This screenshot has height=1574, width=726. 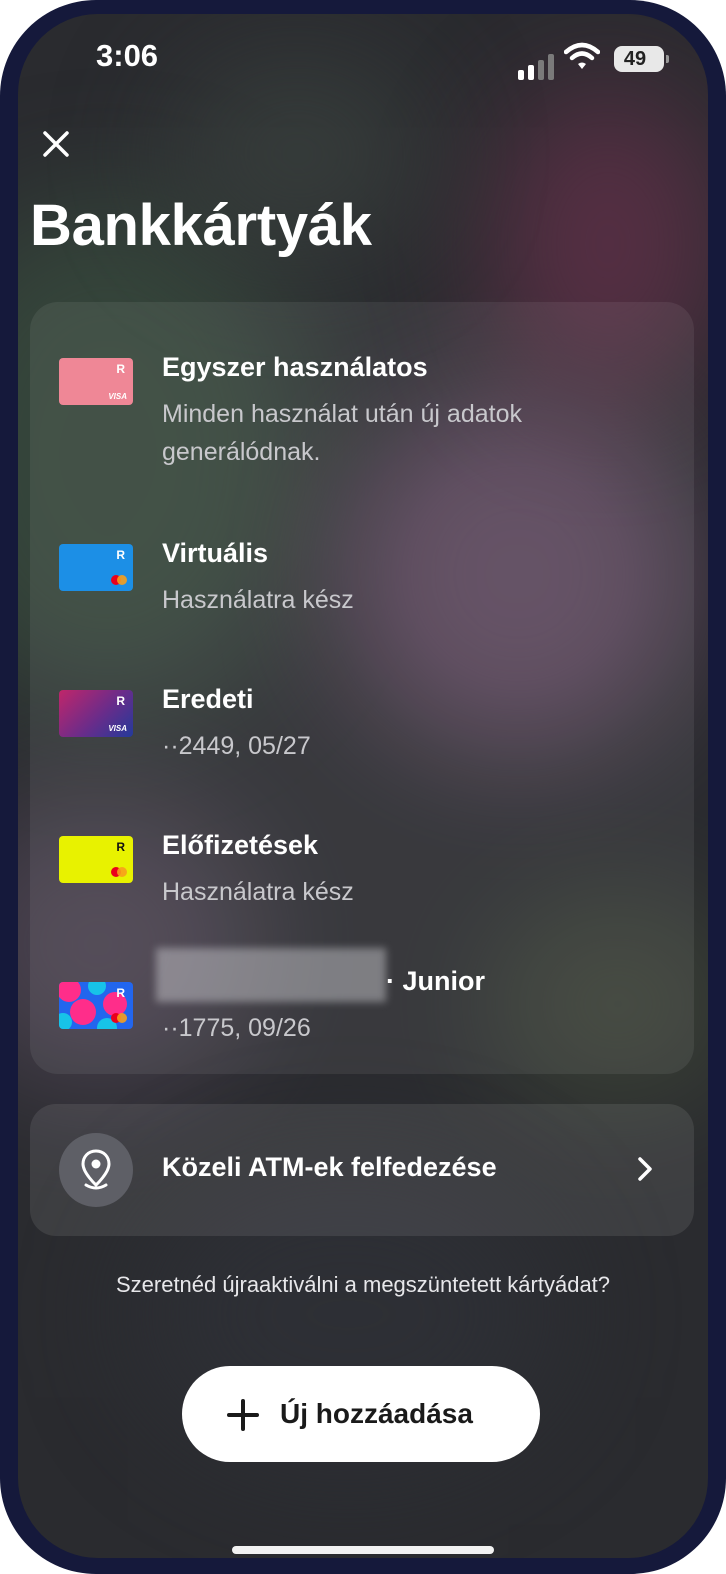 I want to click on card-title: Eredeti, so click(x=208, y=699).